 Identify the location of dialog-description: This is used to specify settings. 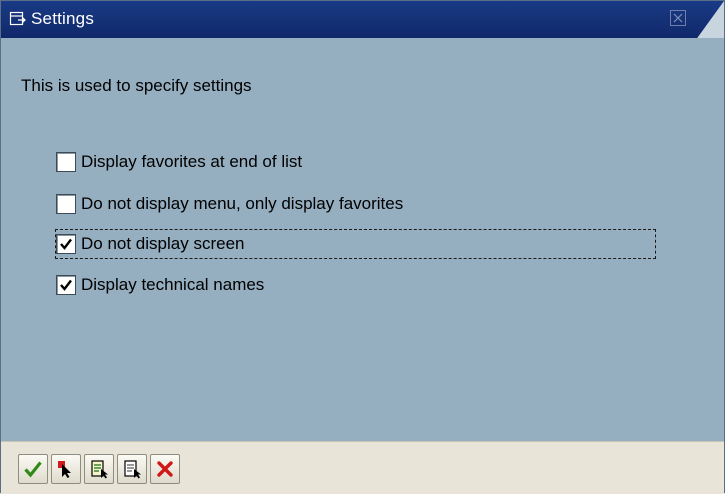
(136, 85).